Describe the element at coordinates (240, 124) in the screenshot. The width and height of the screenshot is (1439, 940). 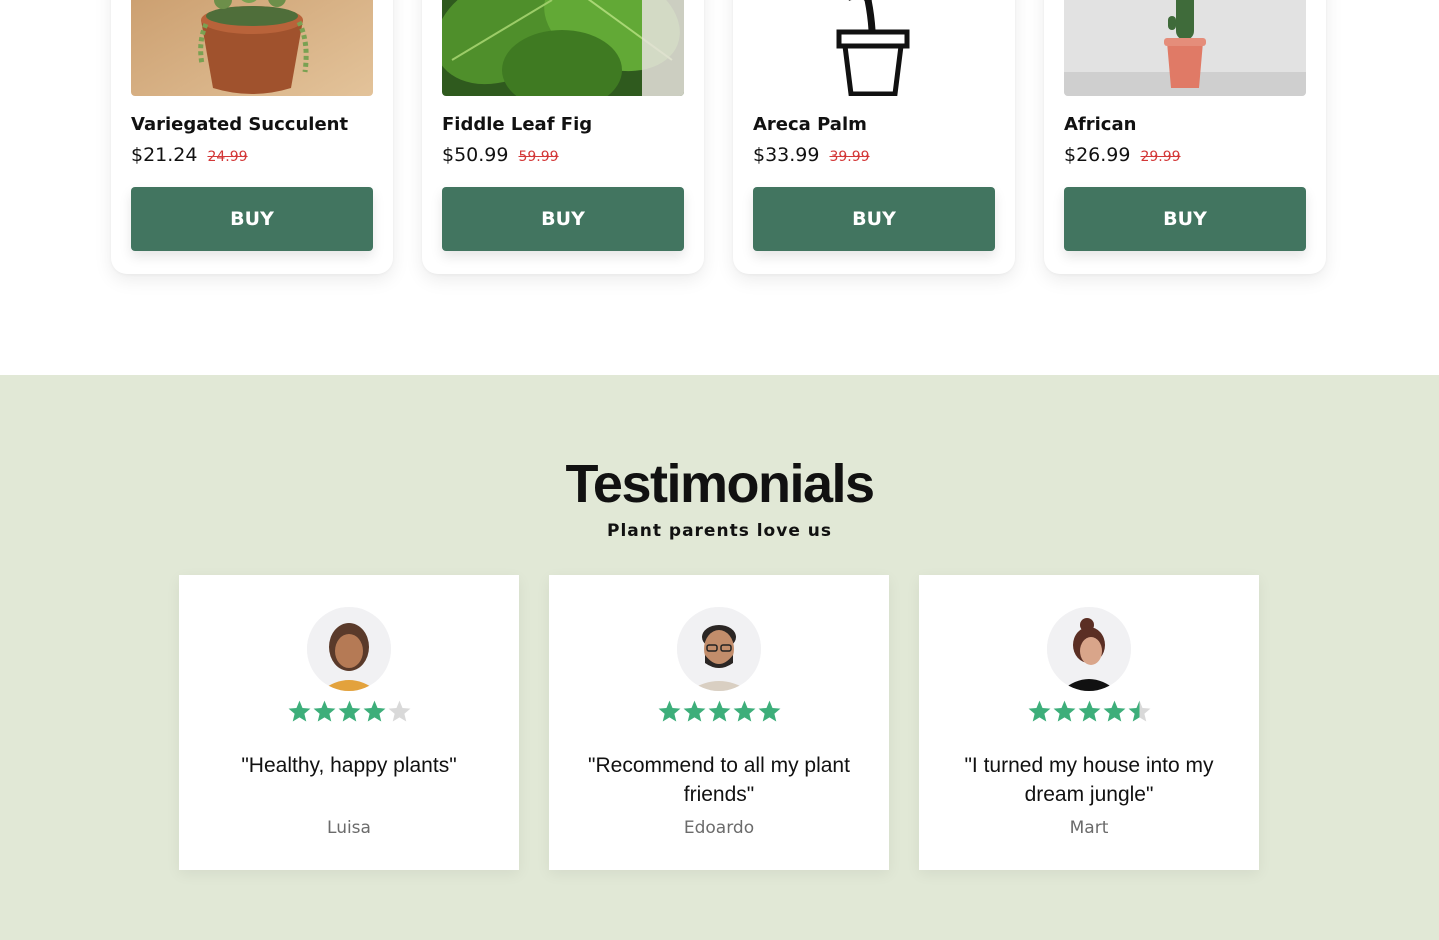
I see `product-name: Variegated Succulent` at that location.